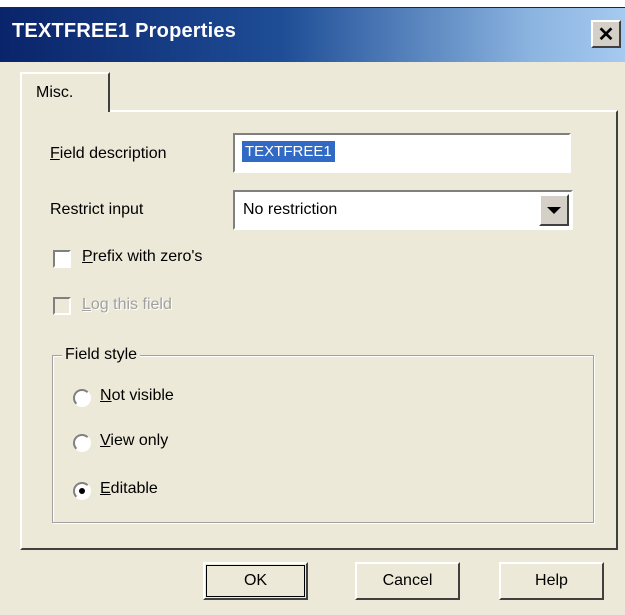  I want to click on field-description-value: TEXTFREE1, so click(288, 151).